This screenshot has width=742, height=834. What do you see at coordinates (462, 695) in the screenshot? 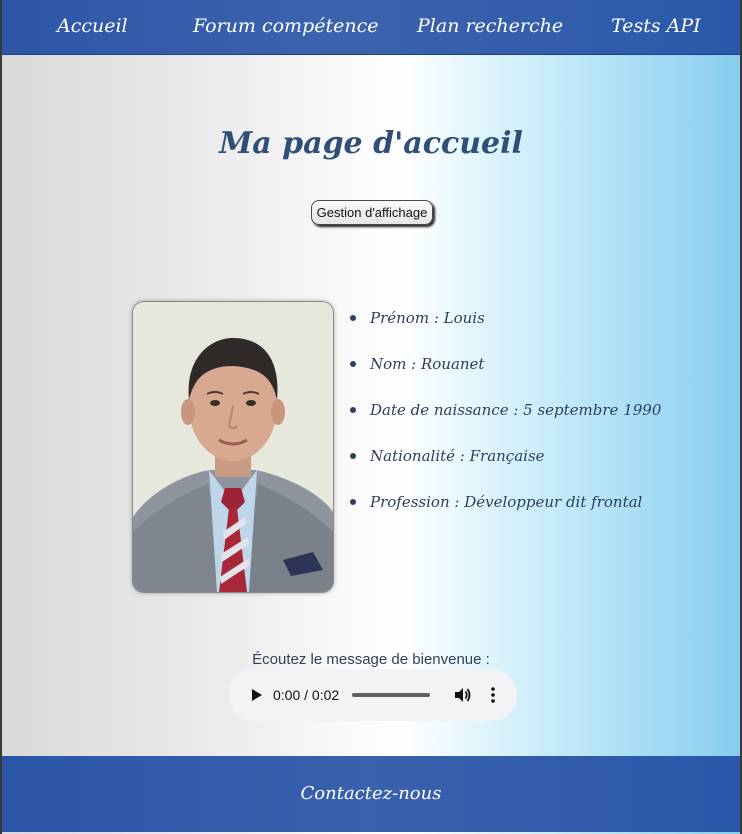
I see `volume-icon` at bounding box center [462, 695].